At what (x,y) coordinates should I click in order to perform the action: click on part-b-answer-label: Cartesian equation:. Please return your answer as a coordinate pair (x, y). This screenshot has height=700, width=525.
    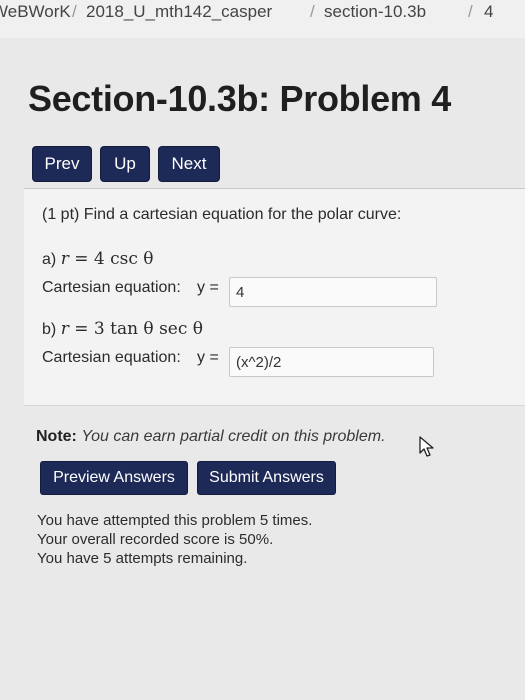
    Looking at the image, I should click on (111, 357).